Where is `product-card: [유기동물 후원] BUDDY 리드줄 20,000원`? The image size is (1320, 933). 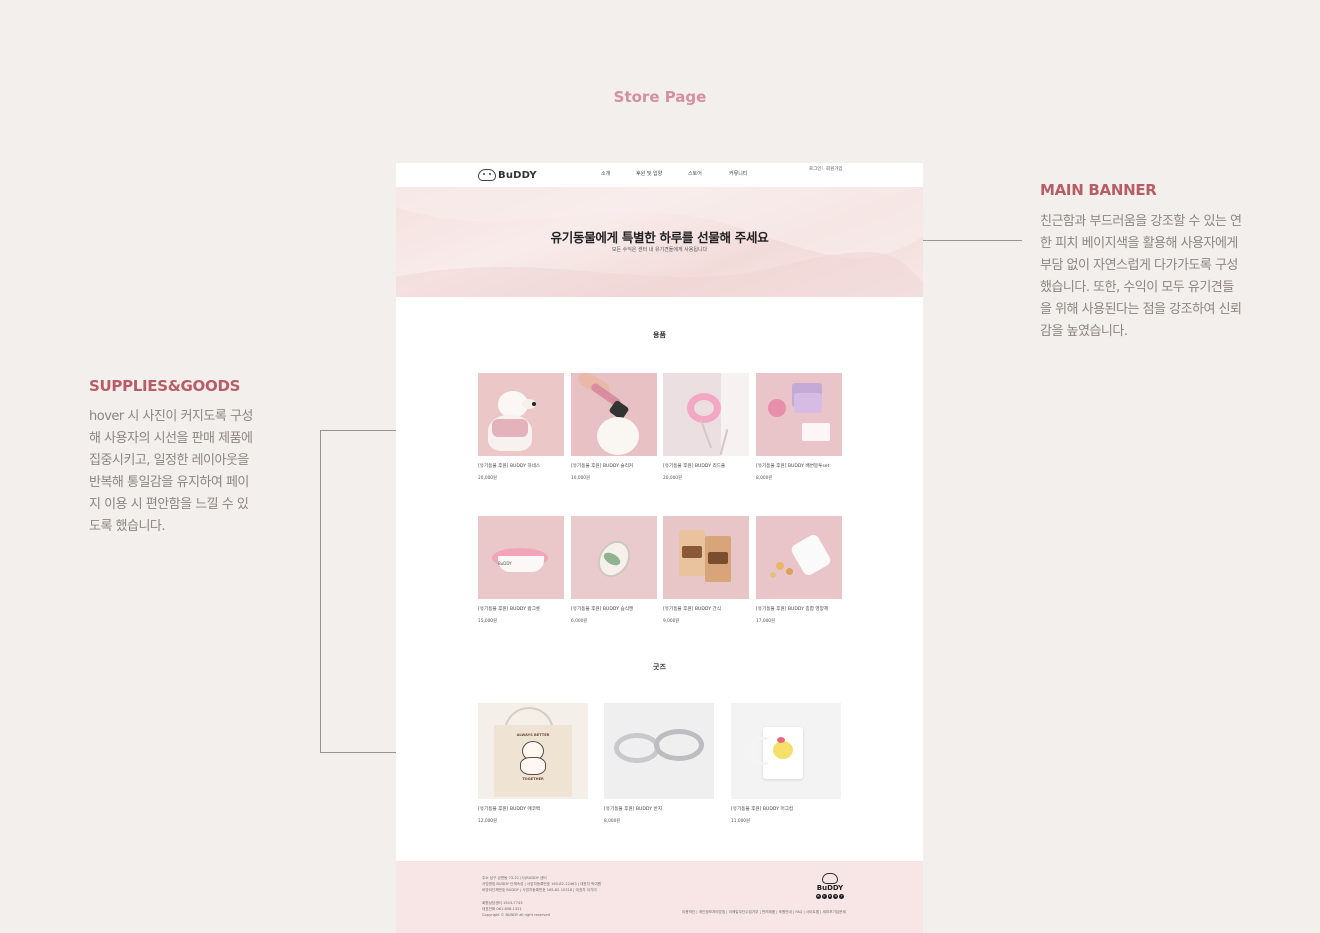 product-card: [유기동물 후원] BUDDY 리드줄 20,000원 is located at coordinates (706, 427).